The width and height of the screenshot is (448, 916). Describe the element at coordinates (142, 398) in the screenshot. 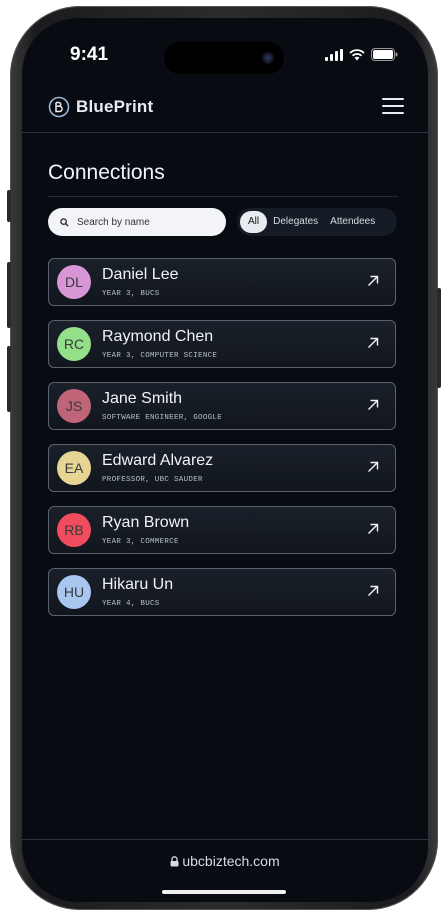

I see `connection-name: Jane Smith` at that location.